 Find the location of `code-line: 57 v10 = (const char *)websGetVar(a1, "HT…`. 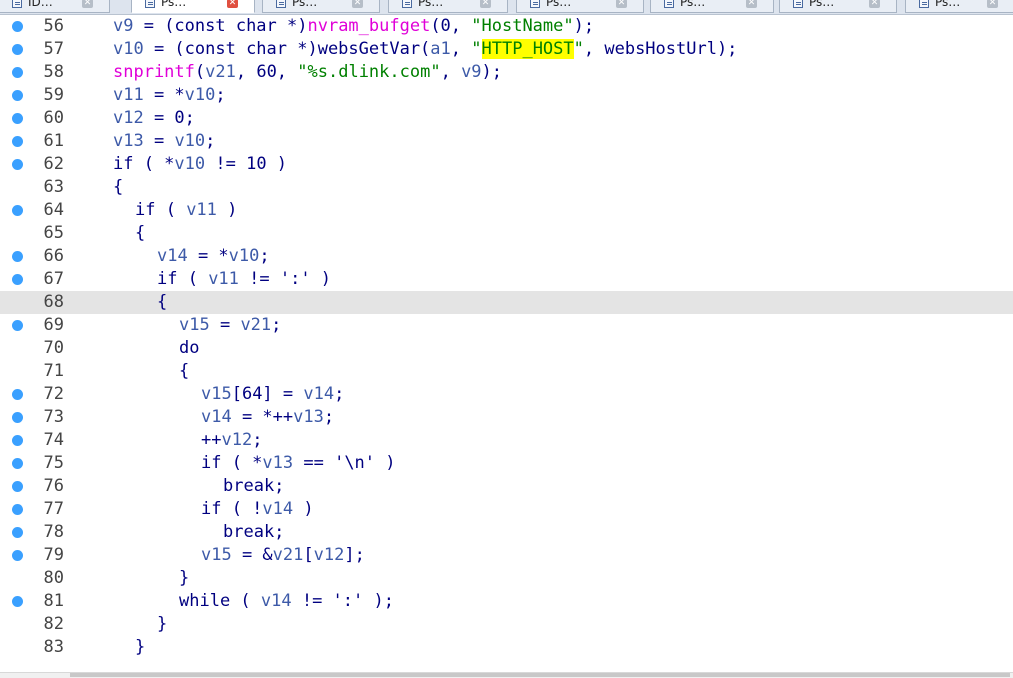

code-line: 57 v10 = (const char *)websGetVar(a1, "HT… is located at coordinates (506, 49).